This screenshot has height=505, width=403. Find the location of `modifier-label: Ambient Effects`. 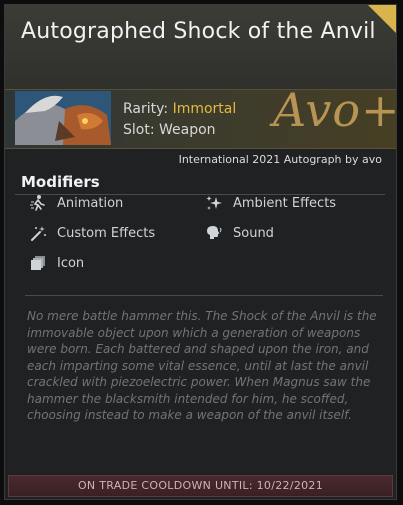

modifier-label: Ambient Effects is located at coordinates (285, 203).